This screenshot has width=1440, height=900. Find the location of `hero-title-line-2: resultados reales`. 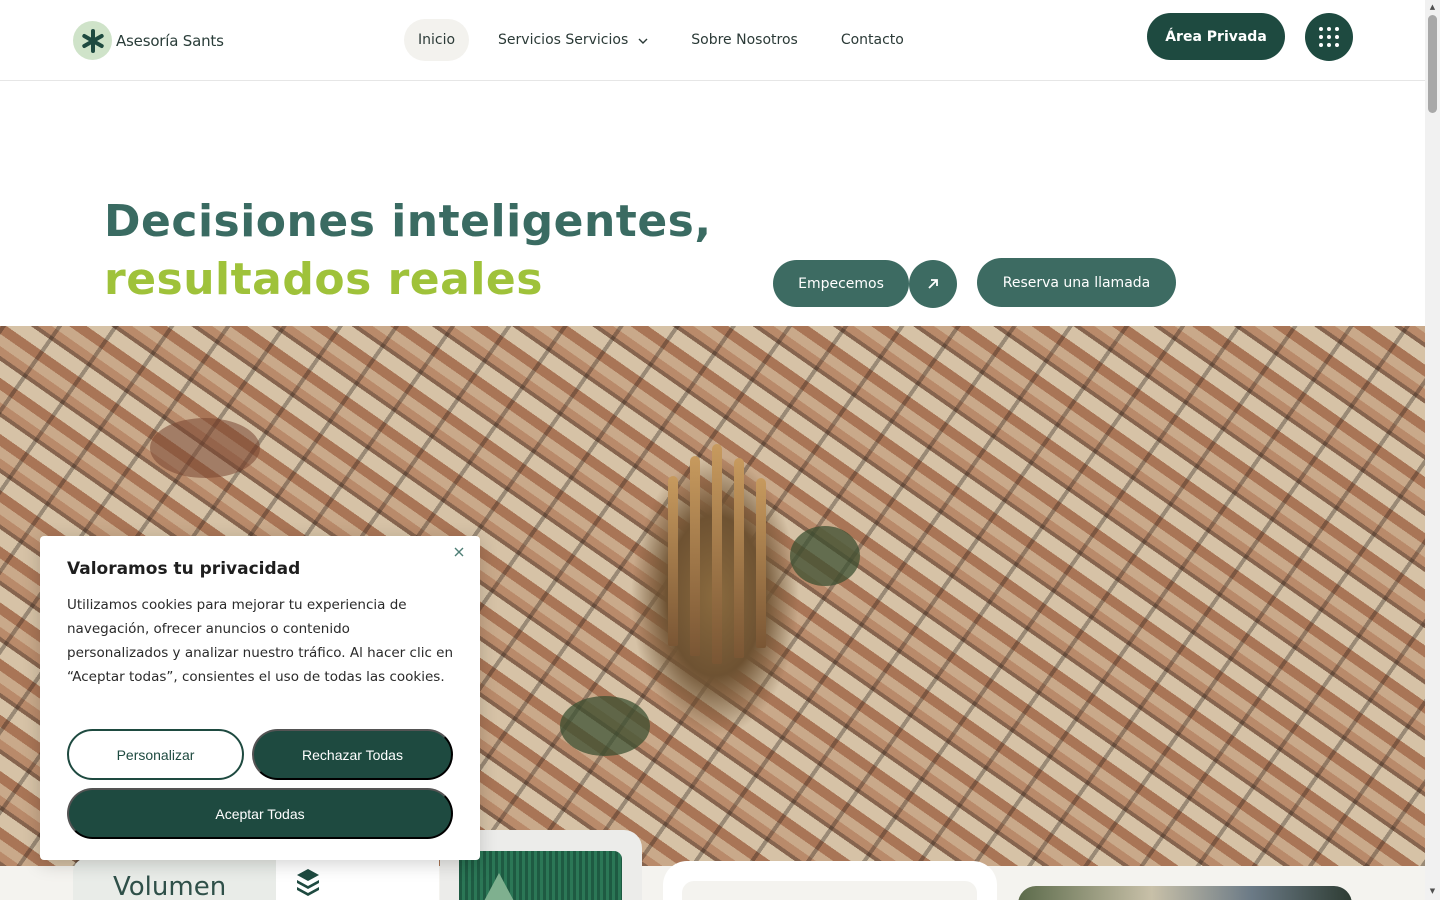

hero-title-line-2: resultados reales is located at coordinates (323, 279).